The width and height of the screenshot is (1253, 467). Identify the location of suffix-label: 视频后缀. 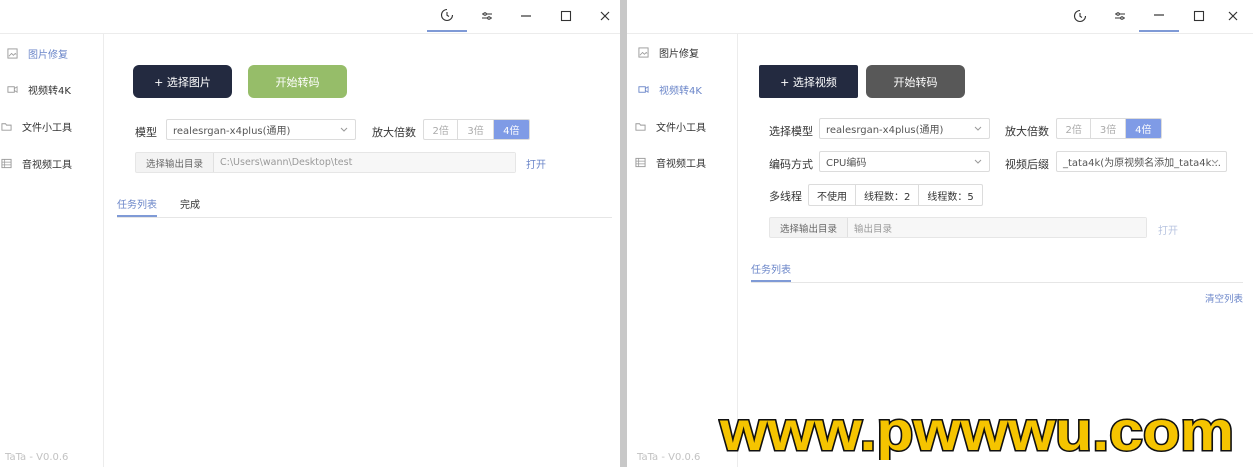
(1027, 164).